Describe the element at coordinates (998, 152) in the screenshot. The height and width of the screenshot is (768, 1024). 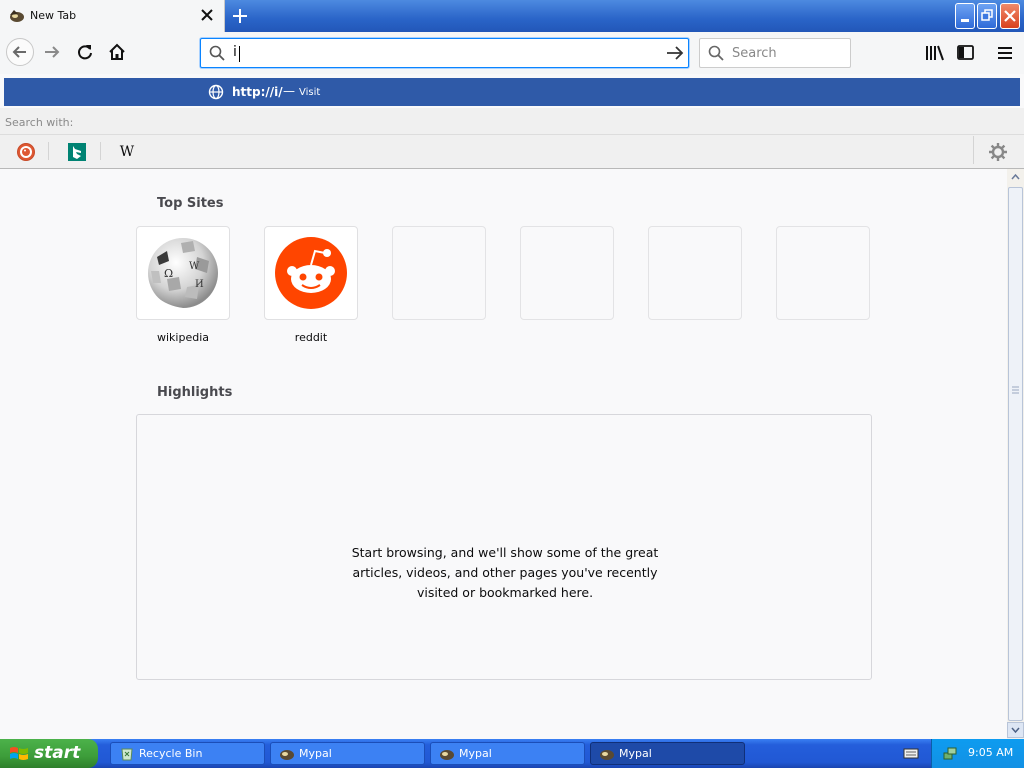
I see `gear-icon` at that location.